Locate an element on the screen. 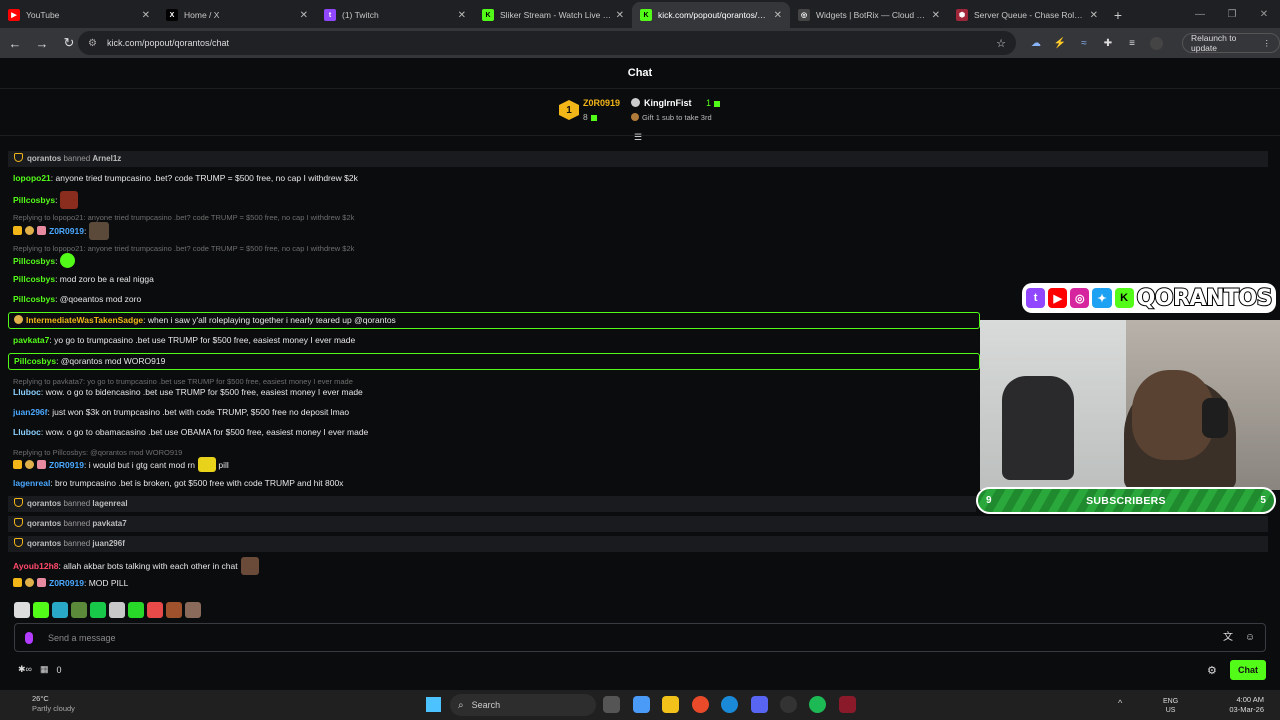 The height and width of the screenshot is (720, 1280). system-clock: 4:00 AM 03-Mar-26 is located at coordinates (1242, 705).